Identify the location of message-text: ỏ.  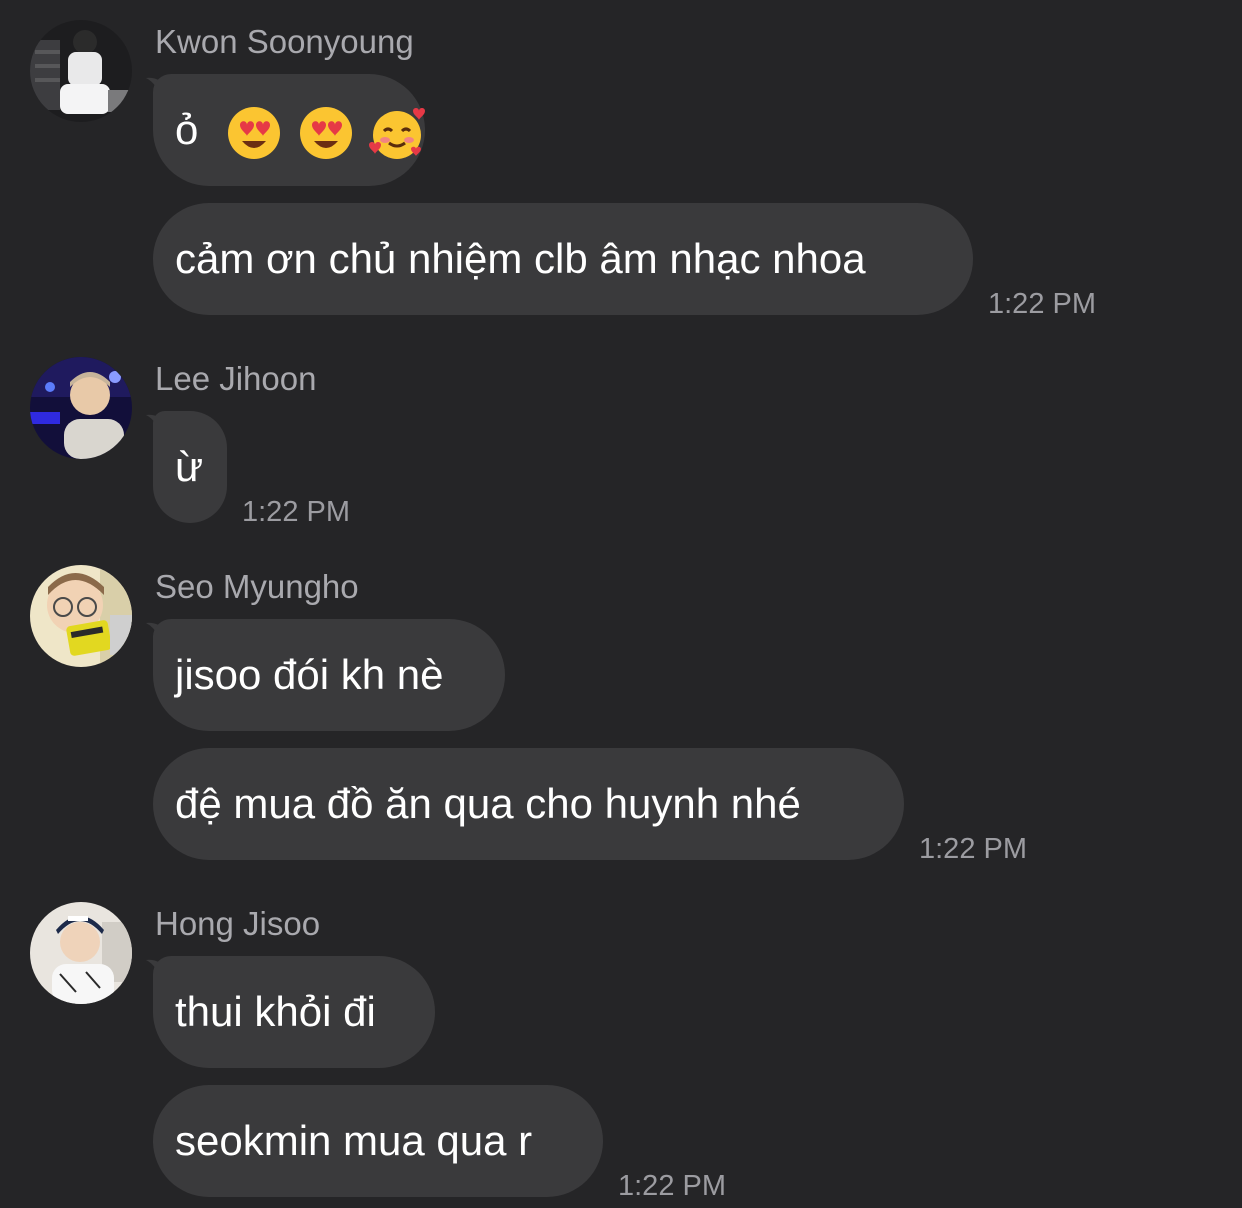
(187, 129).